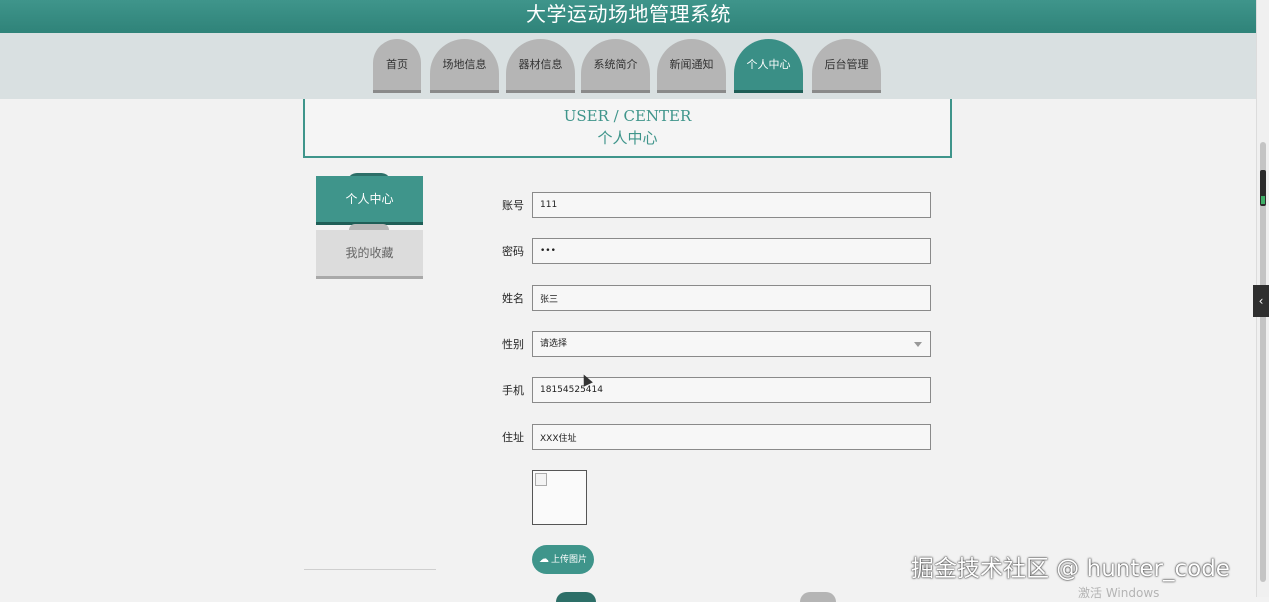 The height and width of the screenshot is (602, 1269). I want to click on account-input, so click(731, 205).